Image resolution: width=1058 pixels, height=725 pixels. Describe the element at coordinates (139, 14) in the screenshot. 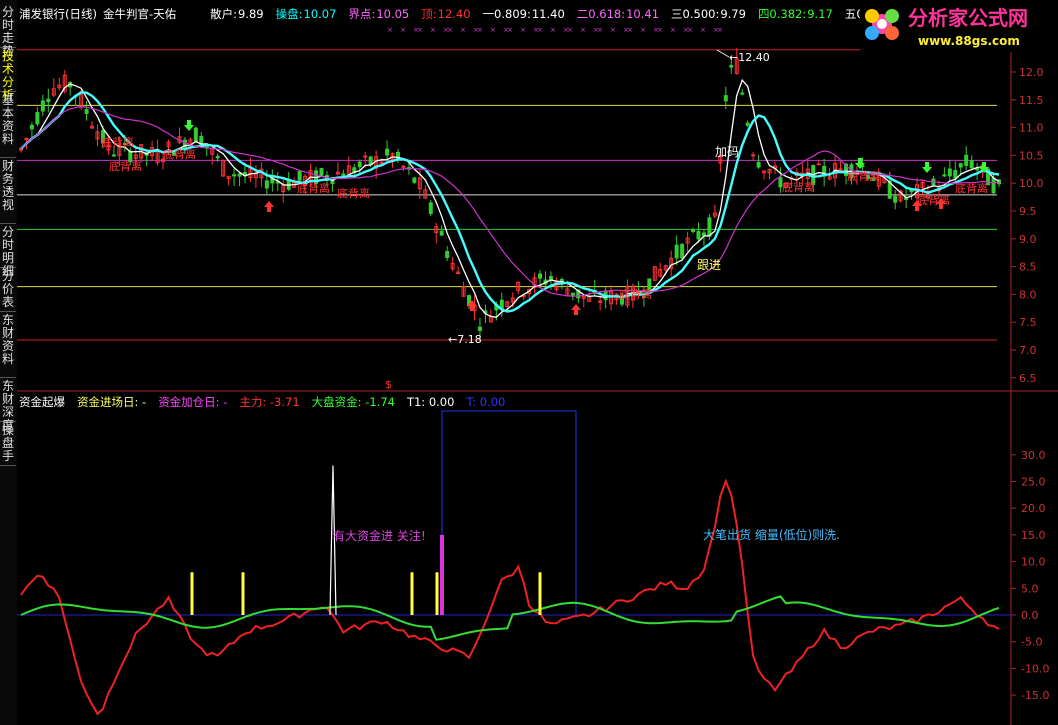

I see `indicator-name: 金牛判官-天佑` at that location.